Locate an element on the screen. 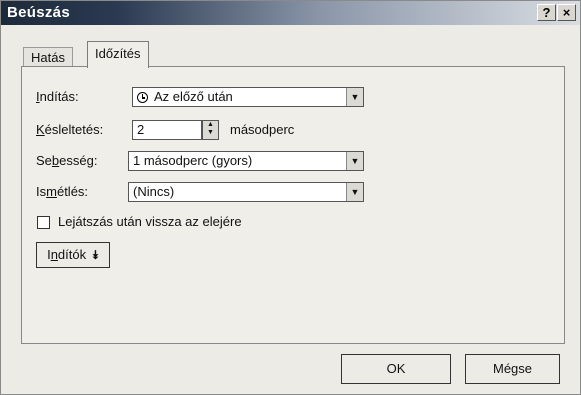 The image size is (581, 395). repeat-select: (Nincs) ▼ is located at coordinates (246, 192).